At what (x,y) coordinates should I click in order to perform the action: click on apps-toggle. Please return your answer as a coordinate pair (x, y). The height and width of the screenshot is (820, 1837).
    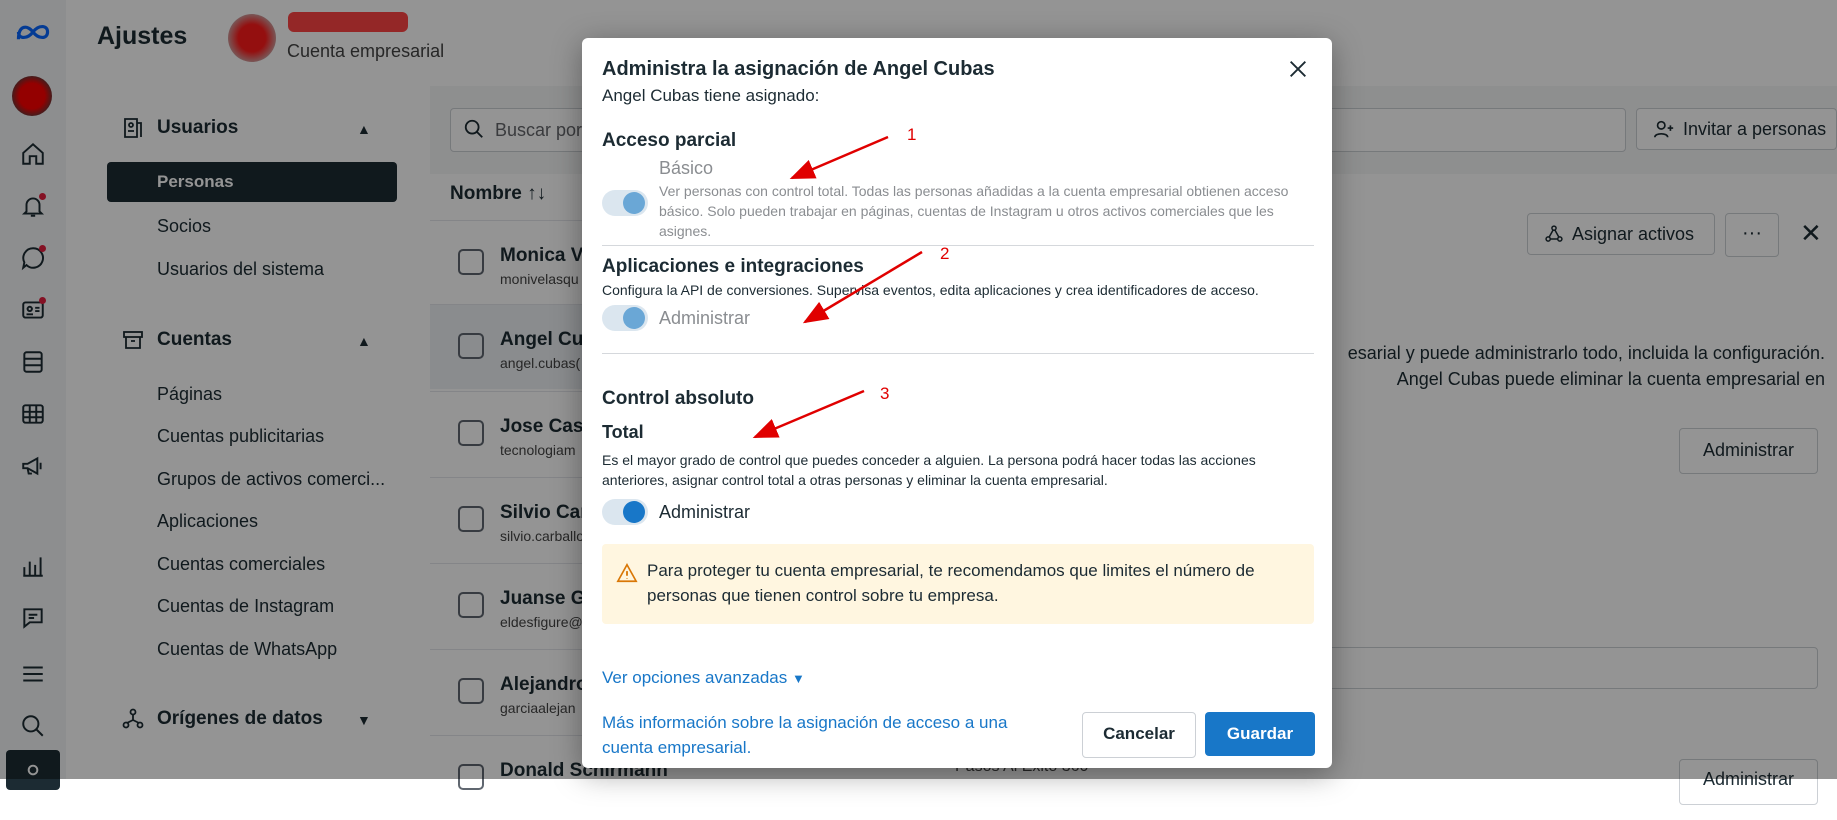
    Looking at the image, I should click on (625, 318).